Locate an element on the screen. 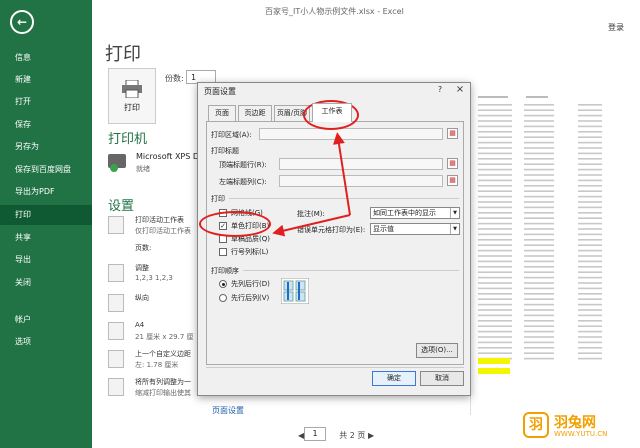 The width and height of the screenshot is (640, 448). tab-sheet: 工作表 is located at coordinates (332, 112).